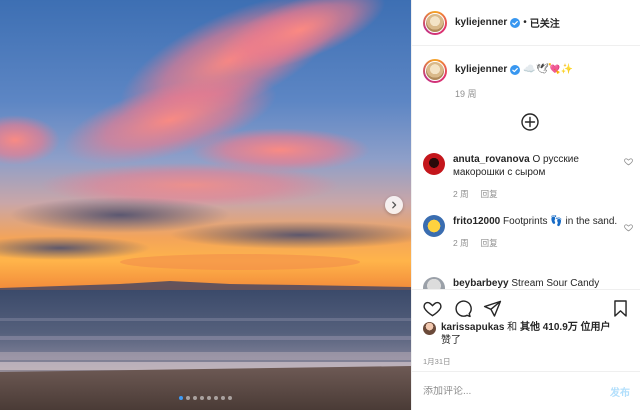  I want to click on caption-avatar, so click(435, 71).